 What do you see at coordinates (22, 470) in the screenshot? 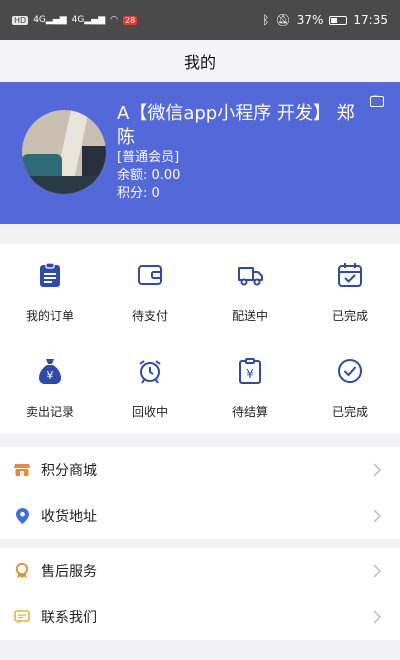
I see `shop-icon` at bounding box center [22, 470].